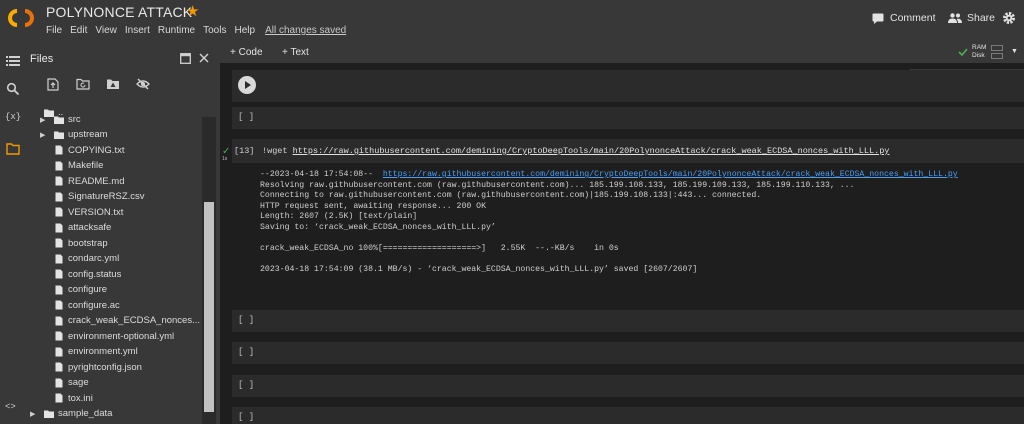 The image size is (1024, 424). What do you see at coordinates (78, 30) in the screenshot?
I see `menu-edit: Edit` at bounding box center [78, 30].